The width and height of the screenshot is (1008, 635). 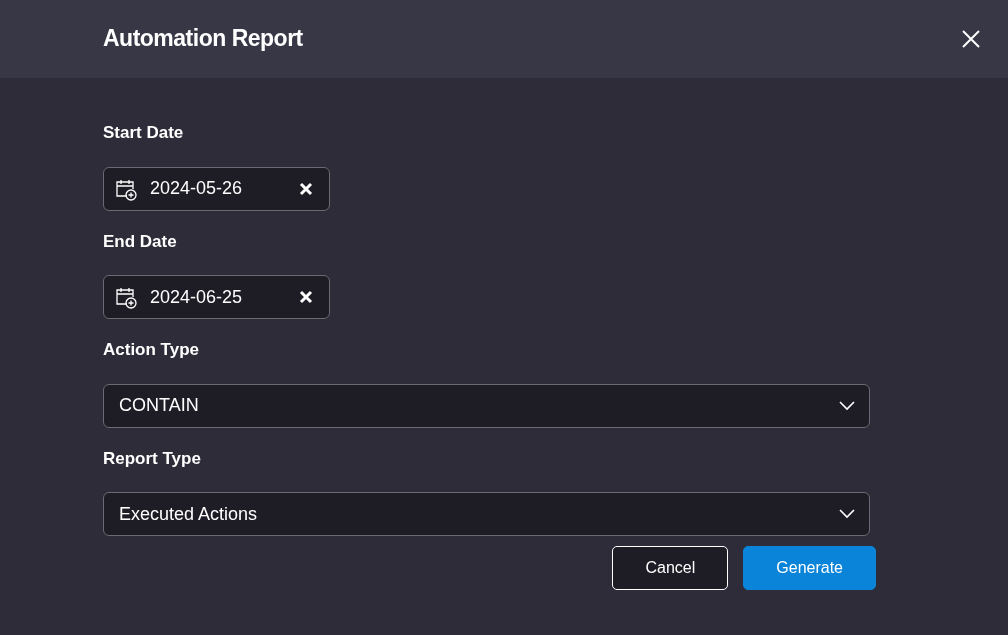 I want to click on select-dropdown: Executed Actions, so click(x=486, y=514).